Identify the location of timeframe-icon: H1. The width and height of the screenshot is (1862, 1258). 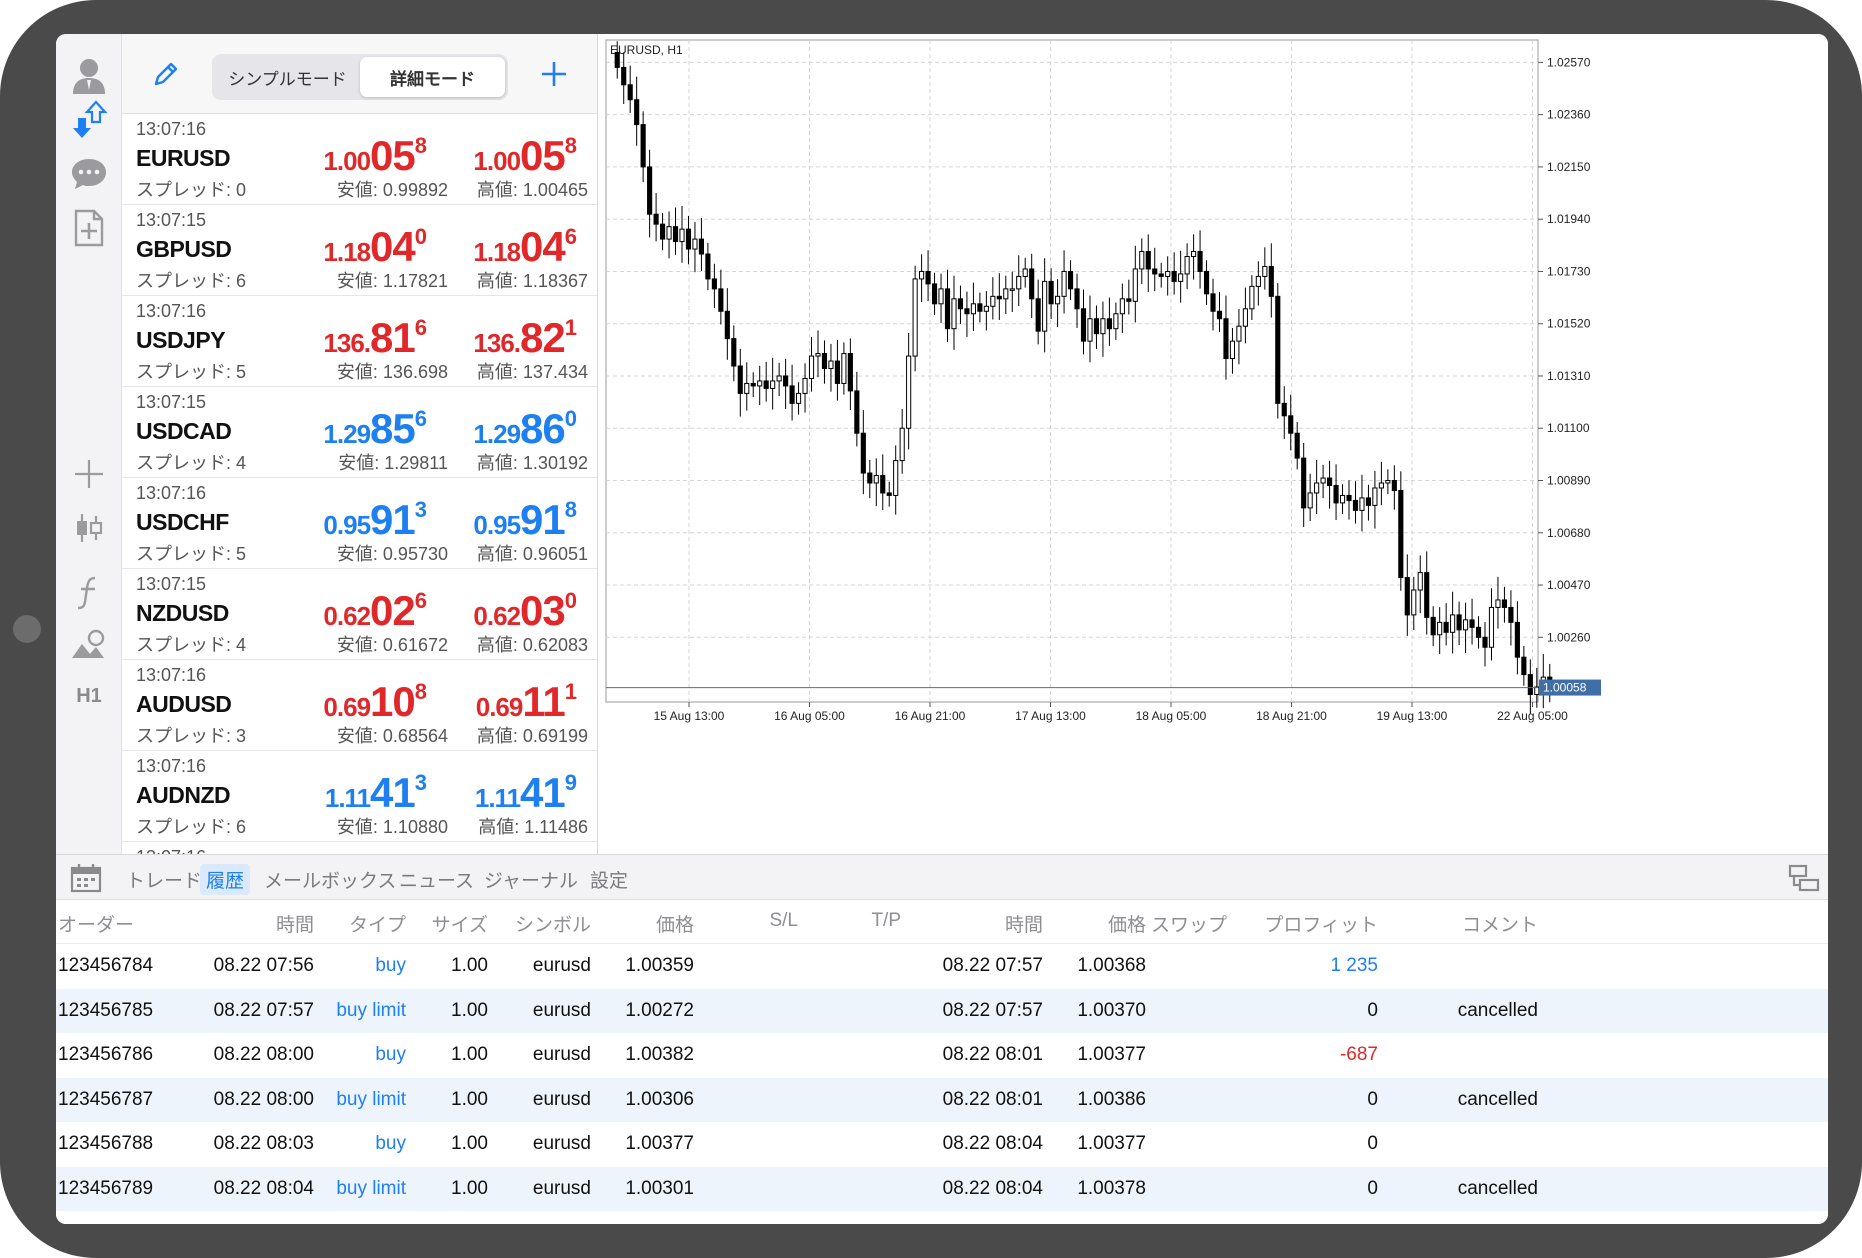
(89, 696).